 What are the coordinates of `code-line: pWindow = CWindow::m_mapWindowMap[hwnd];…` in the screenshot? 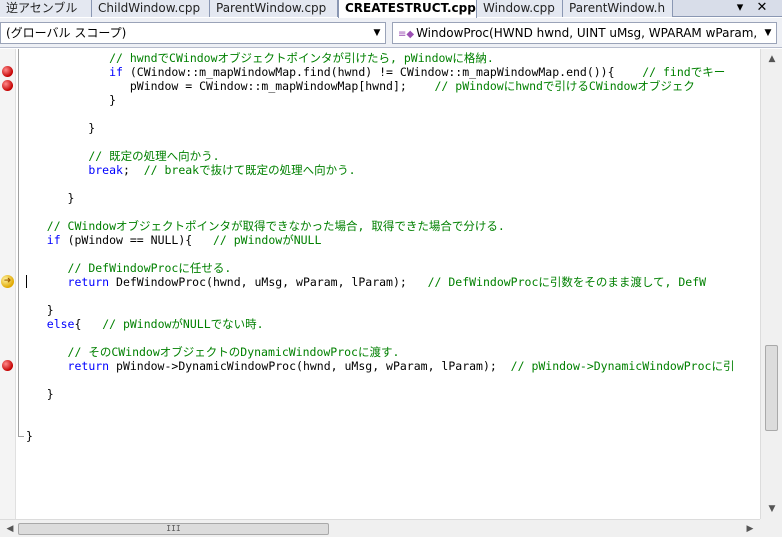 It's located at (360, 86).